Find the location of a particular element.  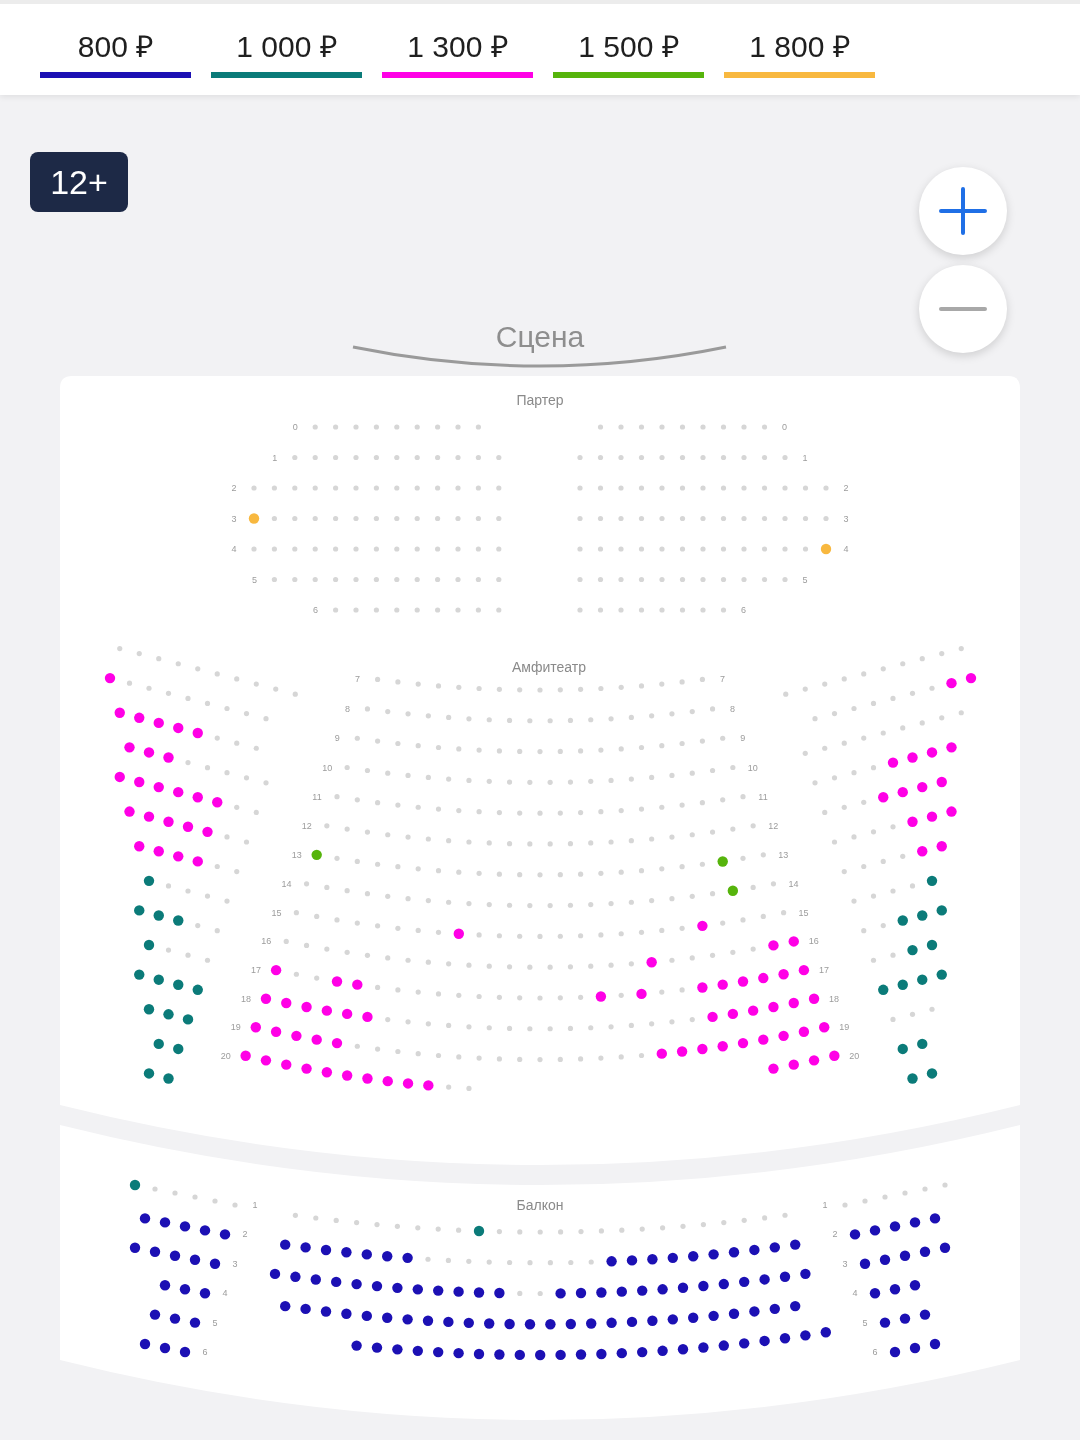

minus-icon is located at coordinates (963, 309).